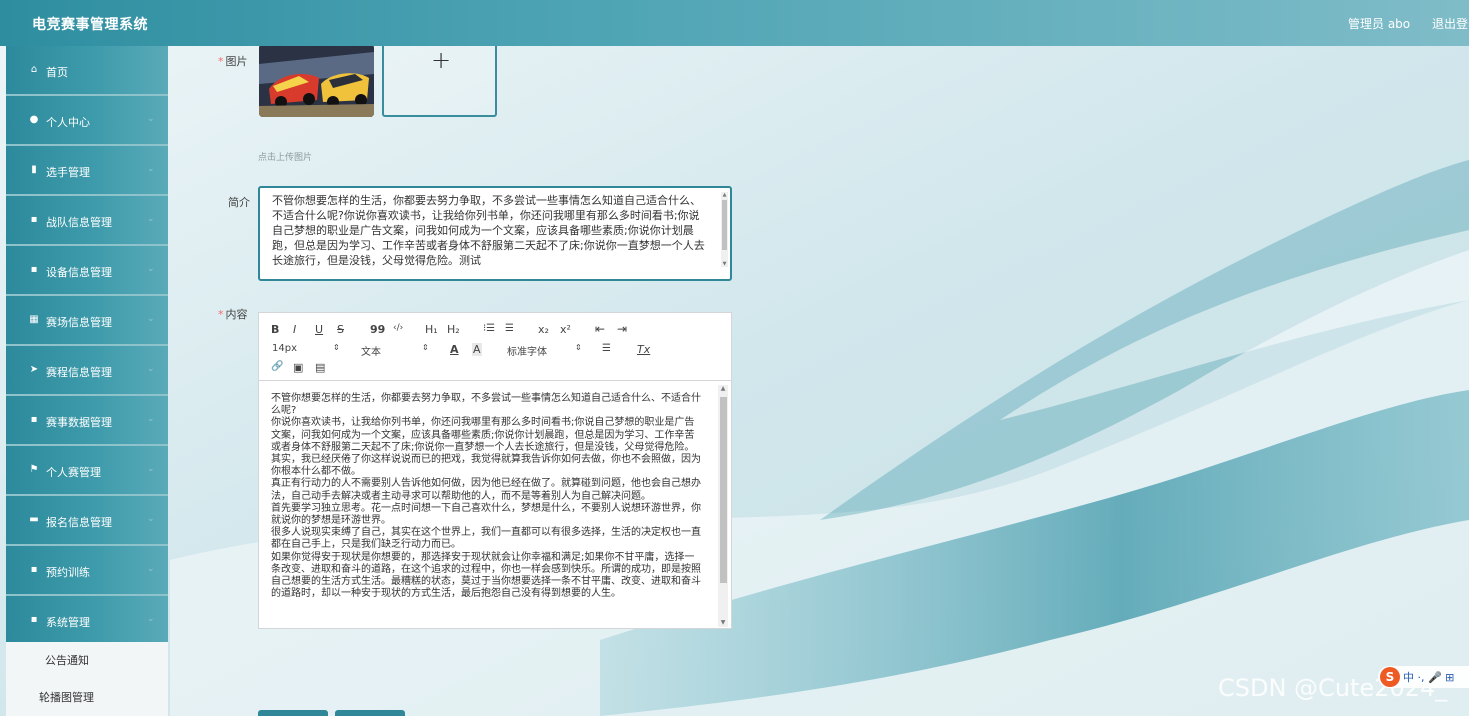  What do you see at coordinates (453, 329) in the screenshot?
I see `h2-button: H₂` at bounding box center [453, 329].